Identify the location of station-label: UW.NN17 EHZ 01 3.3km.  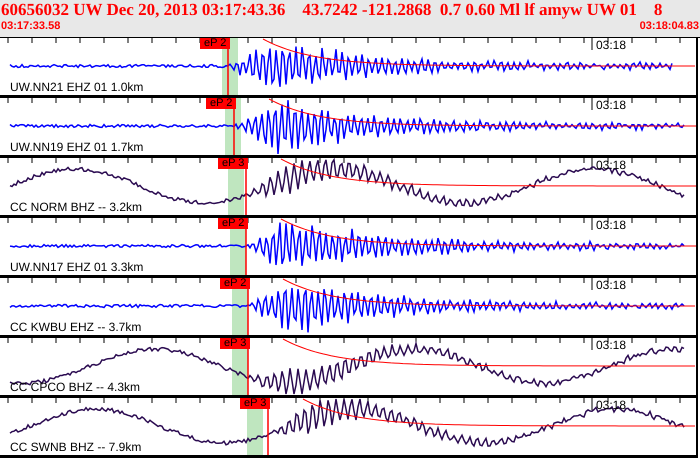
(77, 267).